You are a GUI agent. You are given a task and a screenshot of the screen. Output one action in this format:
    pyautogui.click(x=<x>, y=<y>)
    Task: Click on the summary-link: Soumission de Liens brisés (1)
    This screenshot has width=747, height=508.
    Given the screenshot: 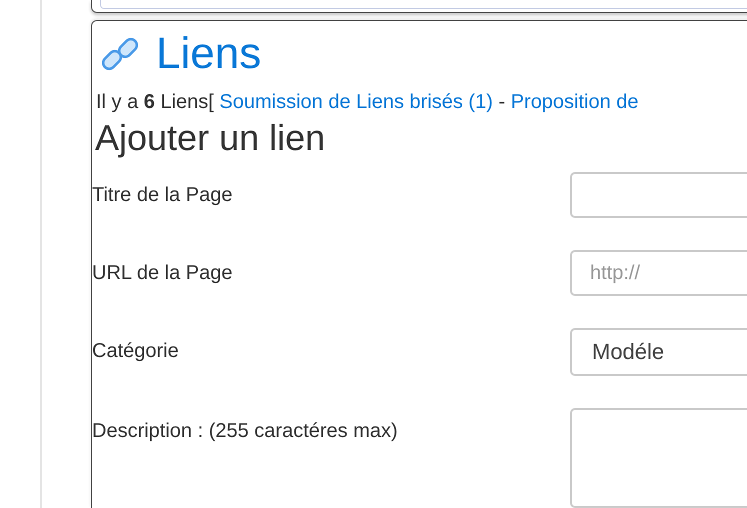 What is the action you would take?
    pyautogui.click(x=356, y=102)
    